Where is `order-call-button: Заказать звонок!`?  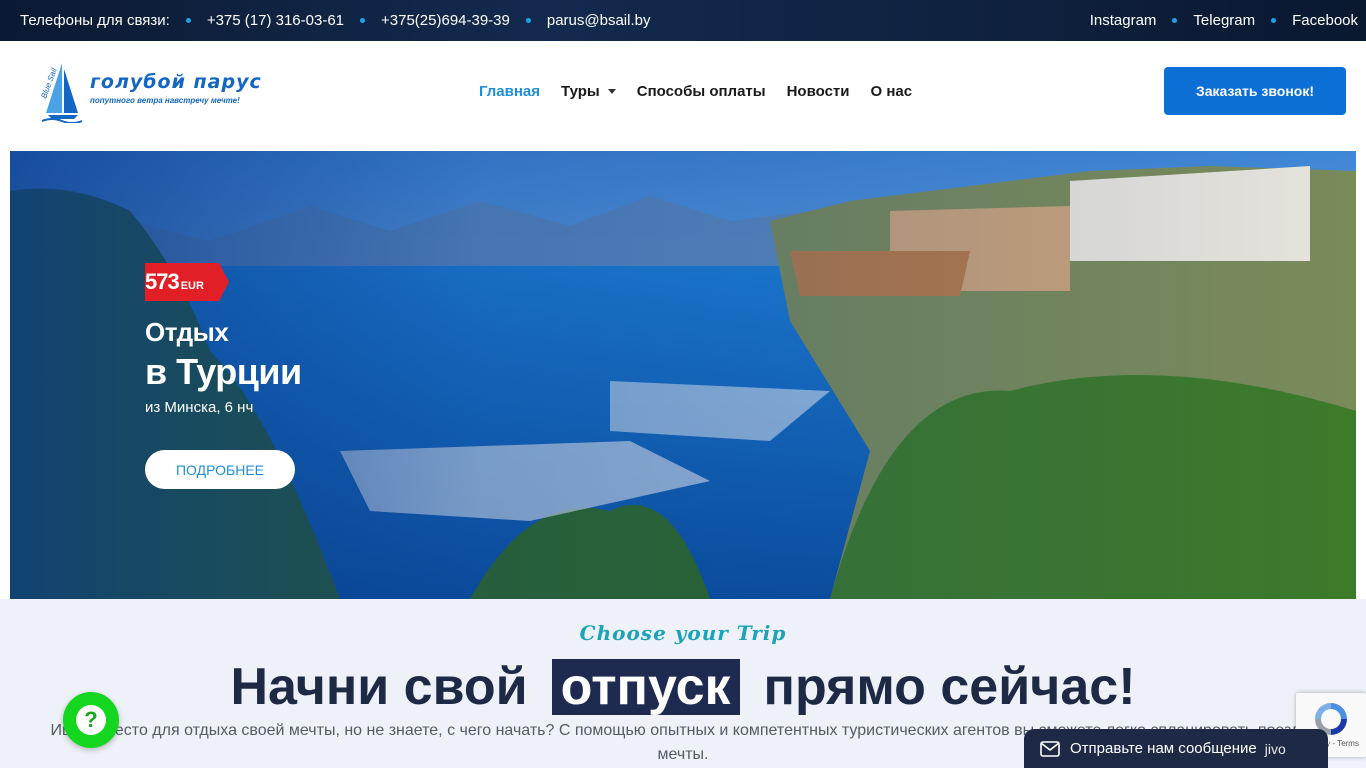 order-call-button: Заказать звонок! is located at coordinates (1255, 91).